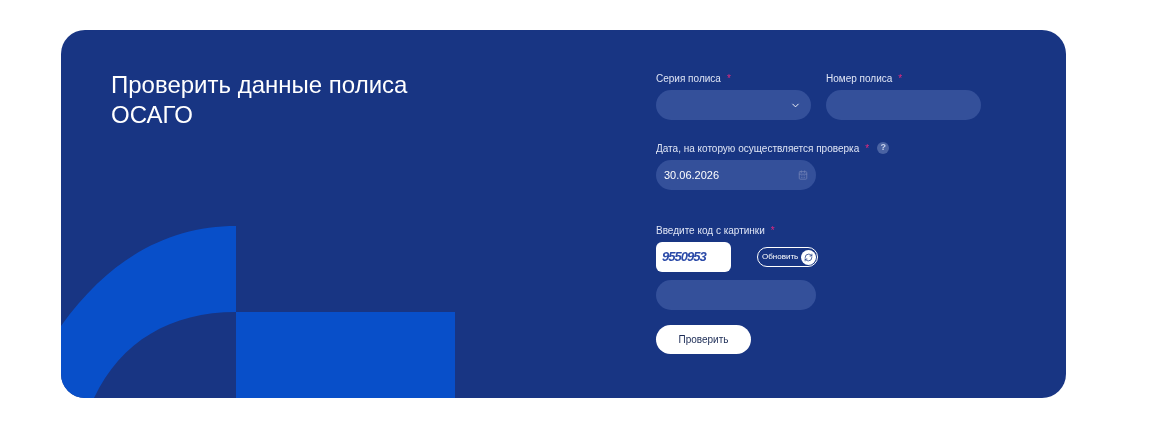  Describe the element at coordinates (693, 257) in the screenshot. I see `captcha-image: 9550953` at that location.